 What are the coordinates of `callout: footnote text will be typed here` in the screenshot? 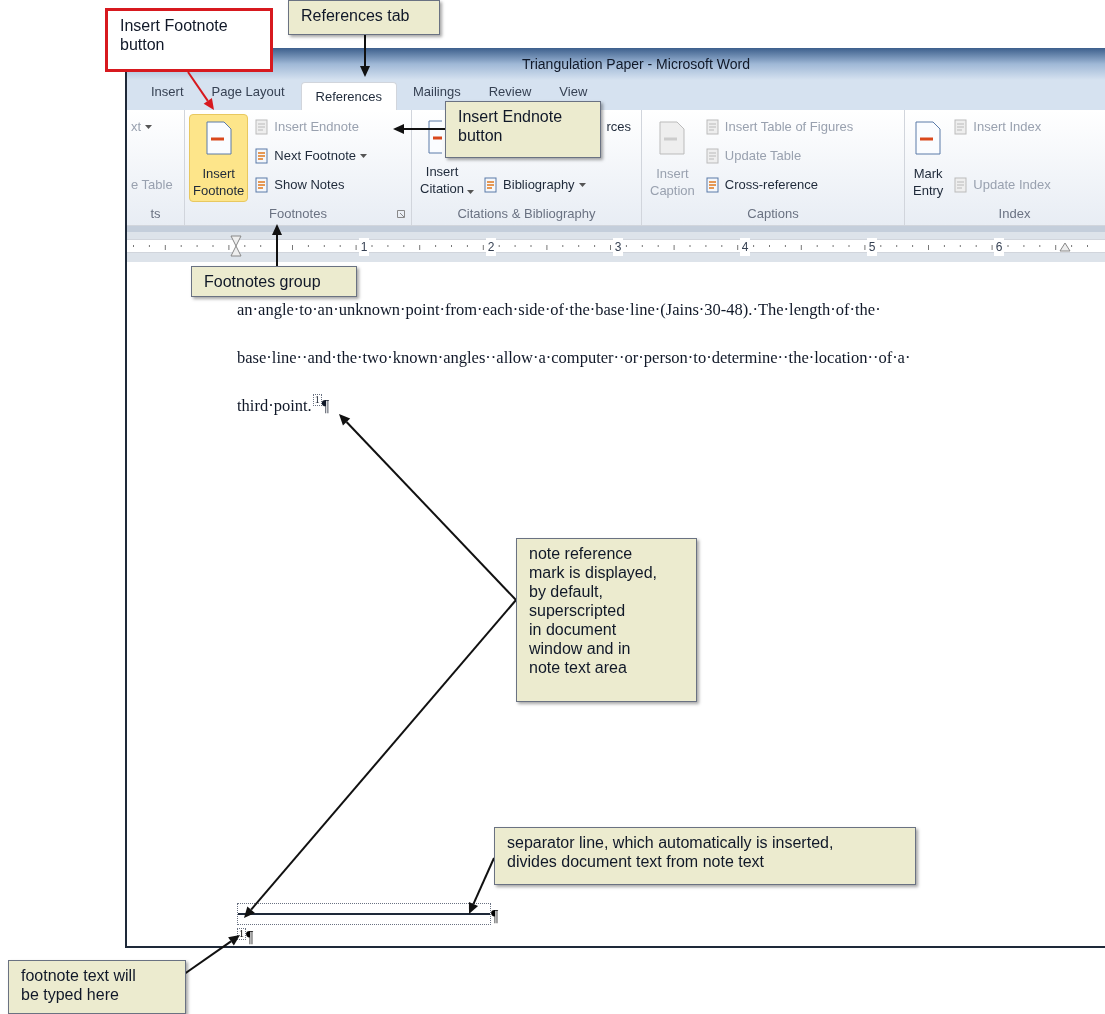 It's located at (97, 987).